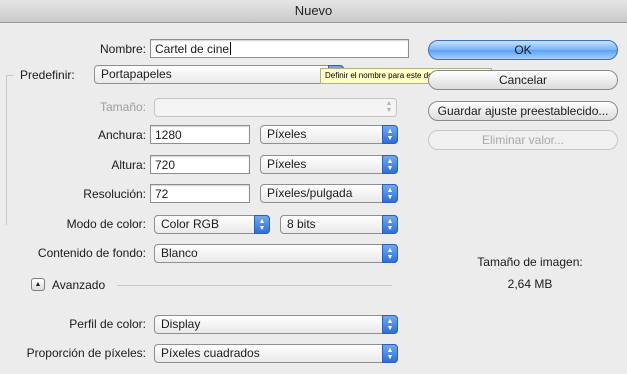  What do you see at coordinates (275, 107) in the screenshot?
I see `tamano-select: ▲ ▼` at bounding box center [275, 107].